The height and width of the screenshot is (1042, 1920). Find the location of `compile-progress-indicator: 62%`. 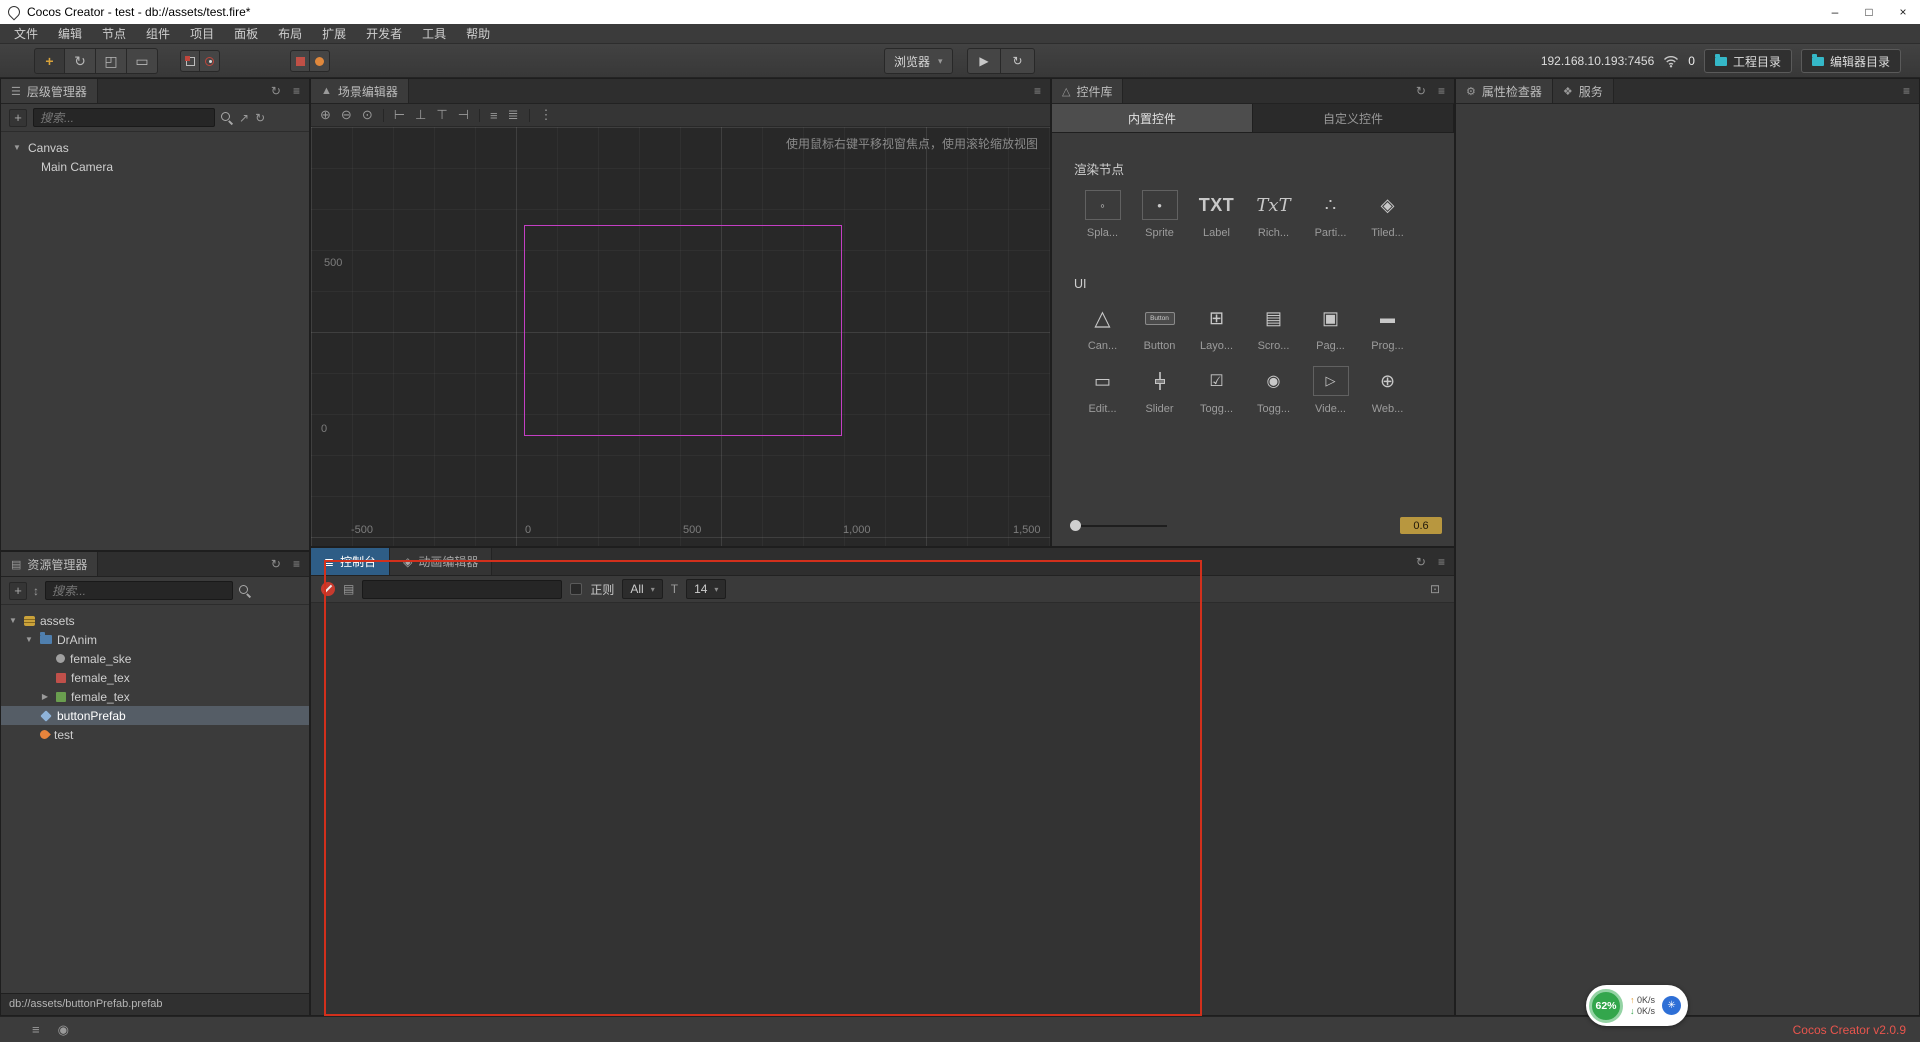

compile-progress-indicator: 62% is located at coordinates (1606, 1005).